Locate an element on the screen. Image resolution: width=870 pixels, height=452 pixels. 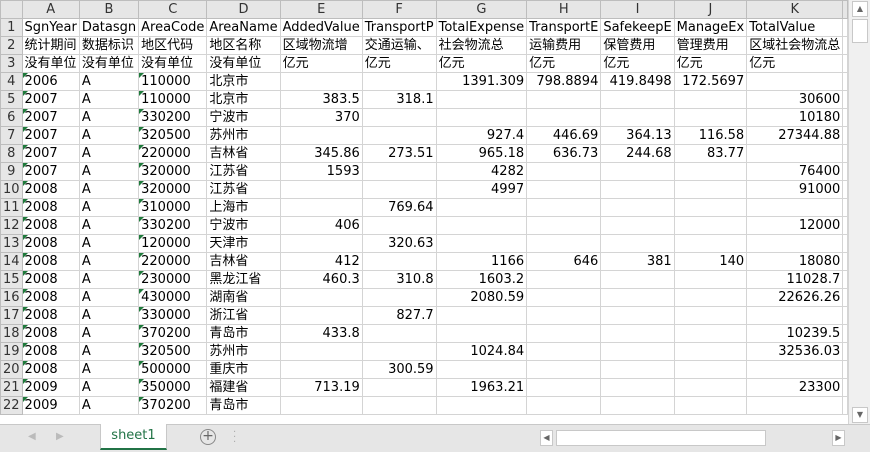
cell: AreaCode is located at coordinates (173, 27).